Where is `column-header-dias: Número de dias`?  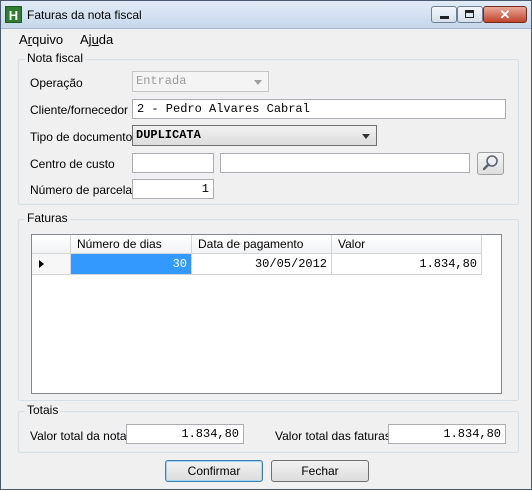 column-header-dias: Número de dias is located at coordinates (131, 244).